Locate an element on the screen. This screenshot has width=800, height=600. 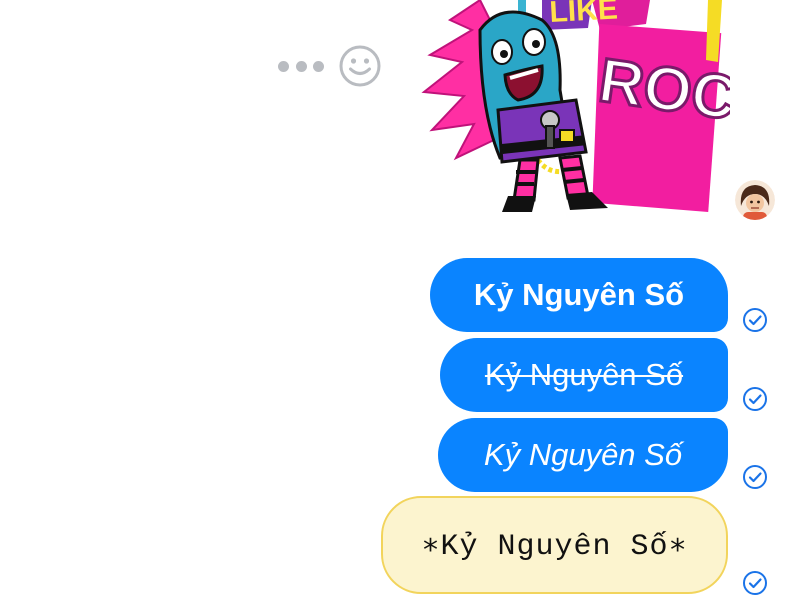
message-bubble-italic: Kỷ Nguyên Số is located at coordinates (583, 455).